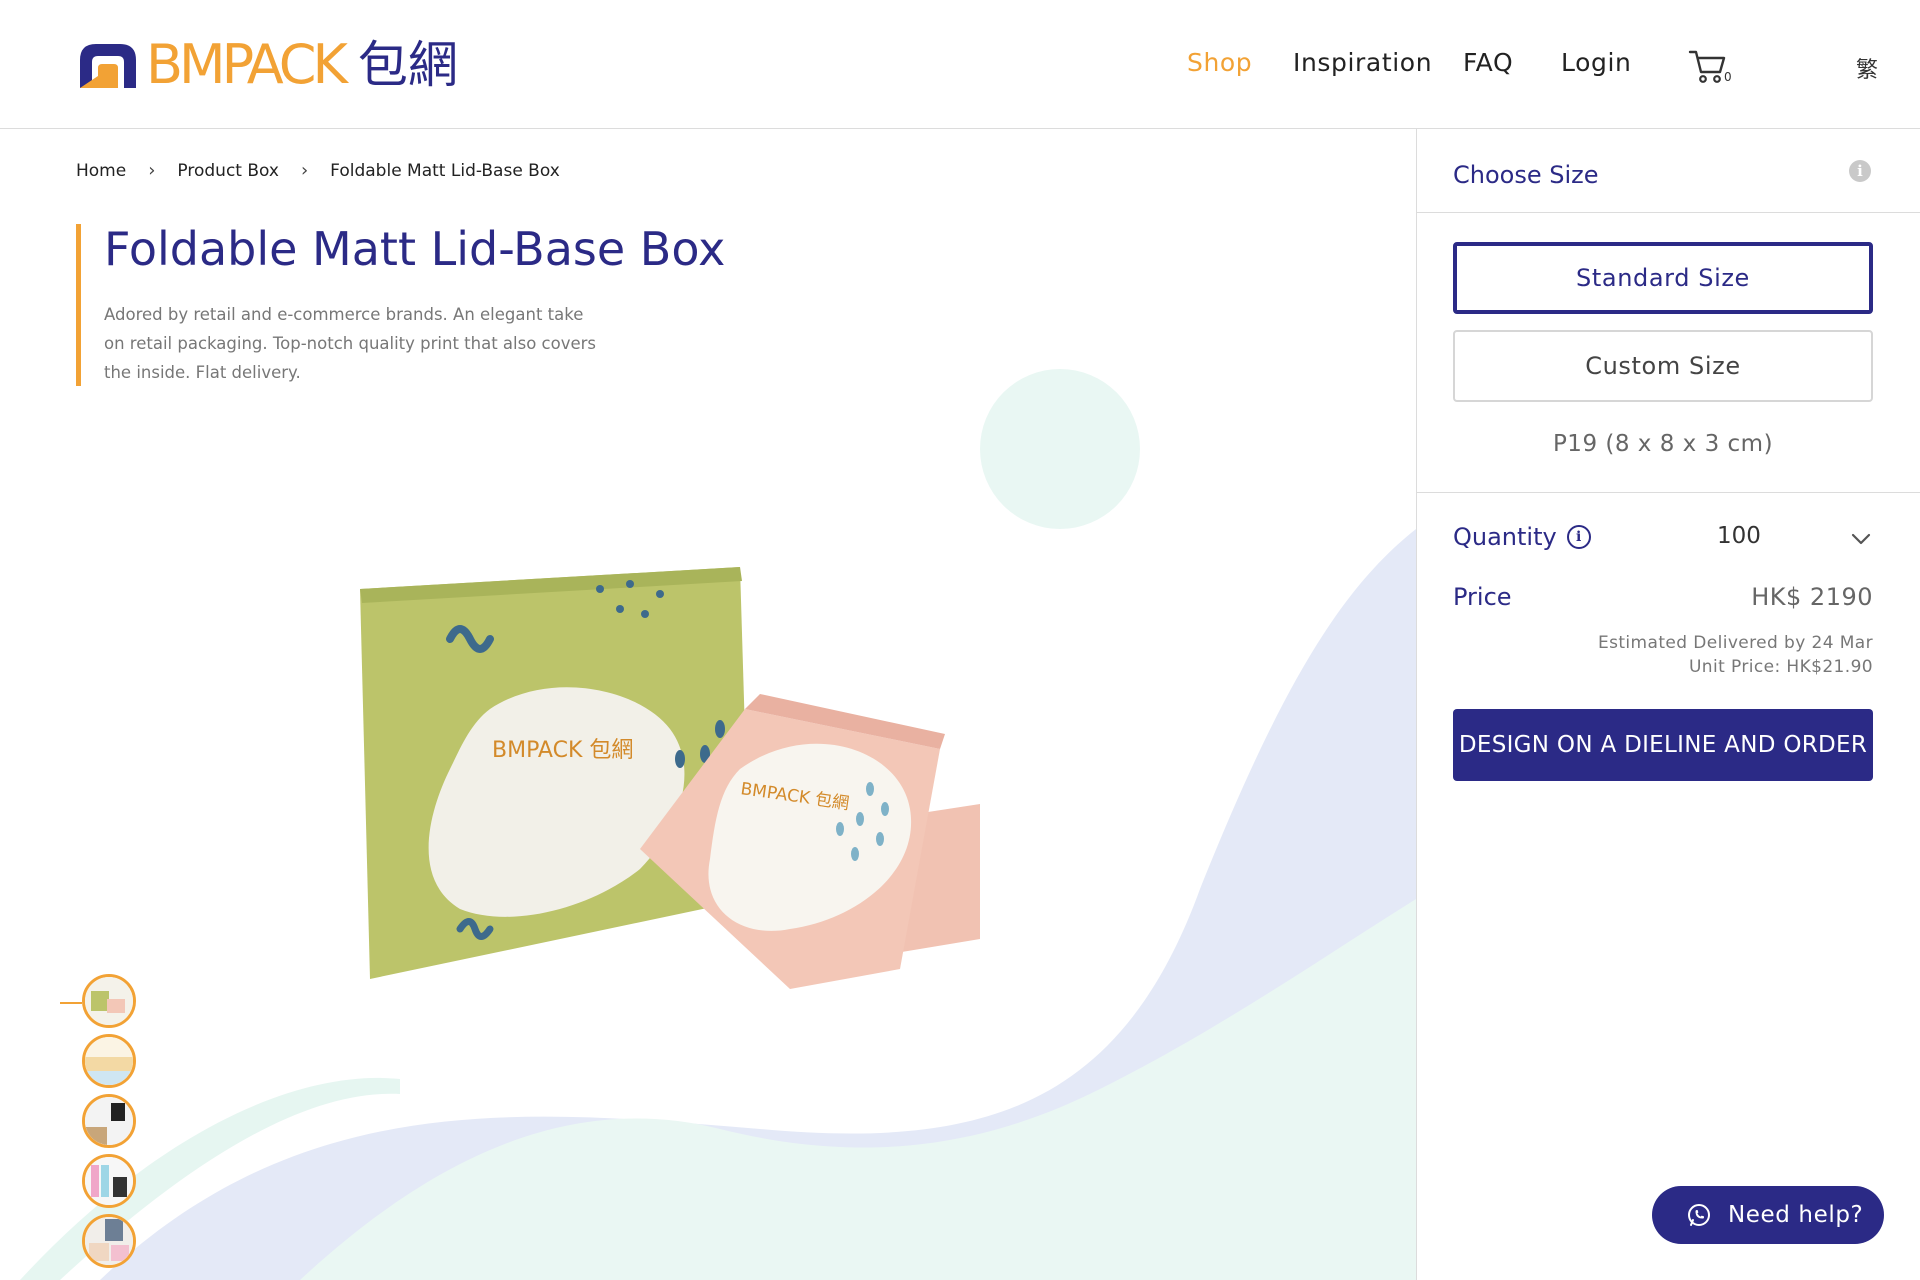  What do you see at coordinates (1663, 444) in the screenshot?
I see `size-code: P19 (8 x 8 x 3 cm)` at bounding box center [1663, 444].